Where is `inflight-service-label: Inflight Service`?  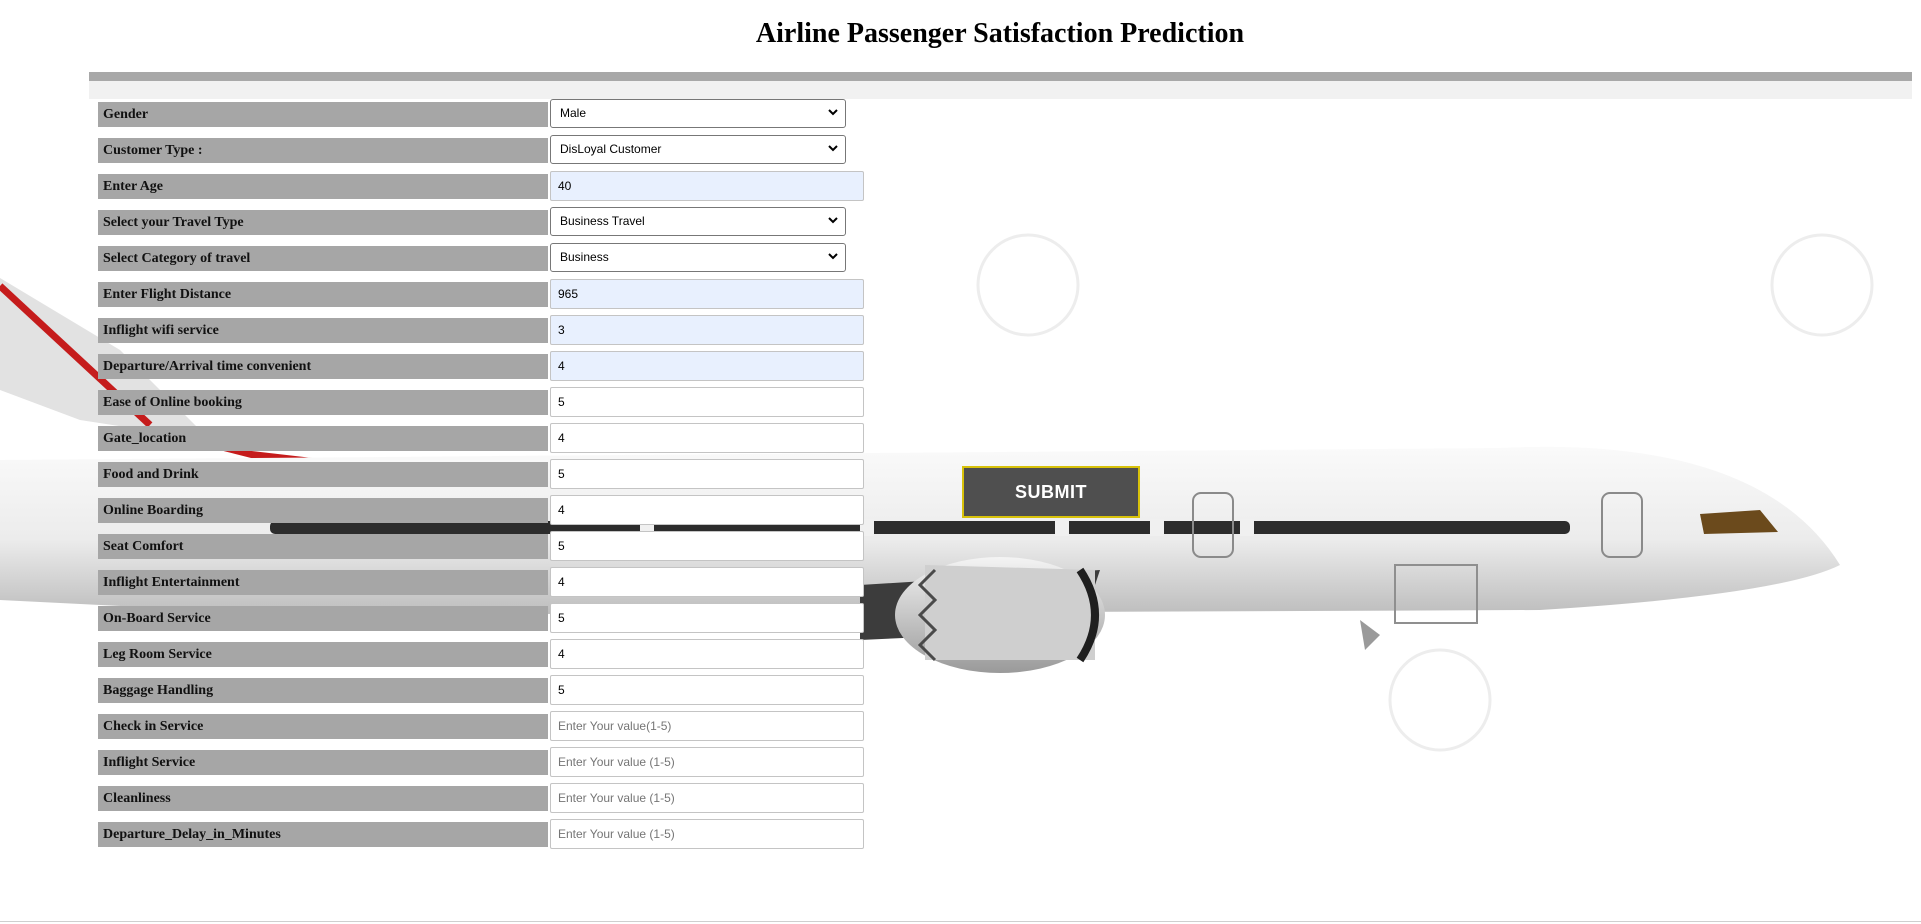
inflight-service-label: Inflight Service is located at coordinates (323, 762).